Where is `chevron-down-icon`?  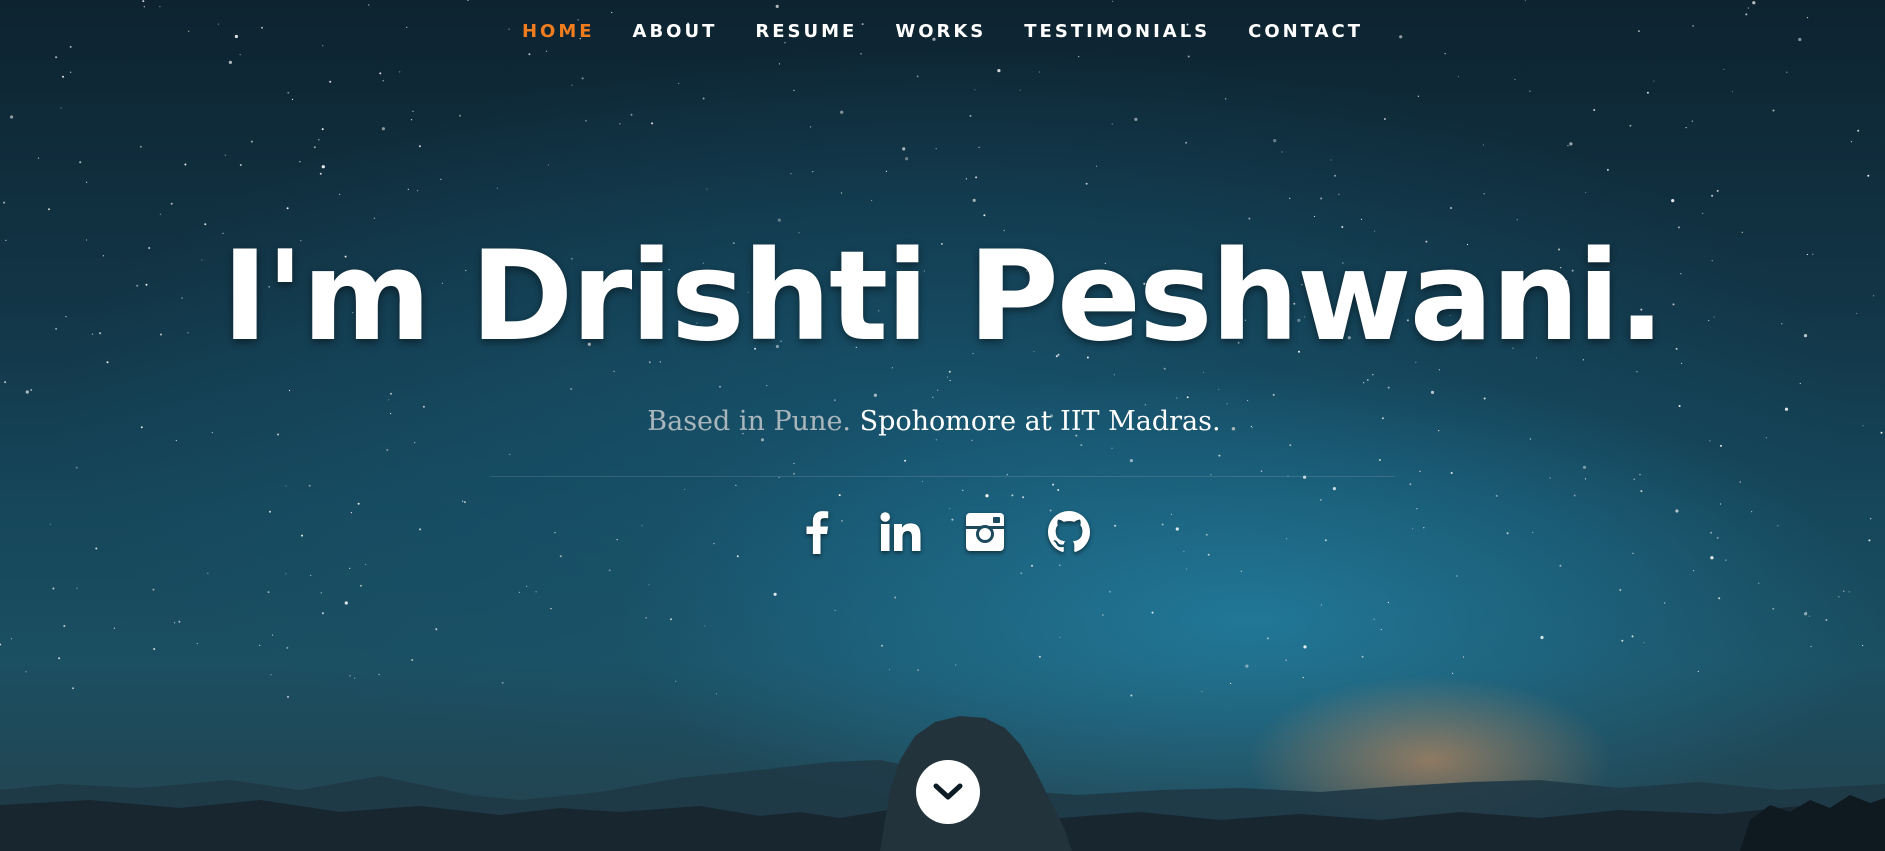 chevron-down-icon is located at coordinates (948, 791).